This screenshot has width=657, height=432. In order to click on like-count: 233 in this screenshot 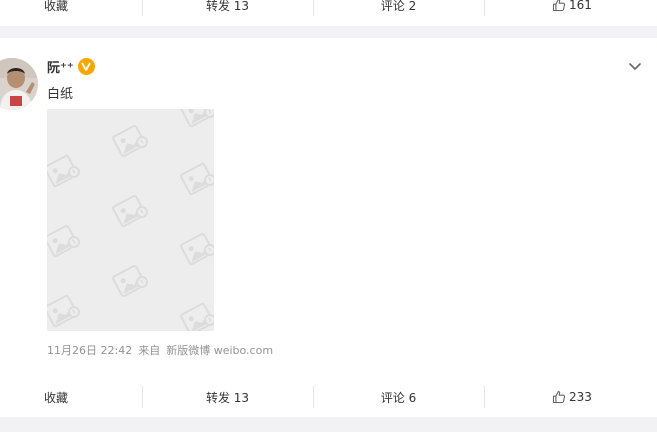, I will do `click(580, 397)`.